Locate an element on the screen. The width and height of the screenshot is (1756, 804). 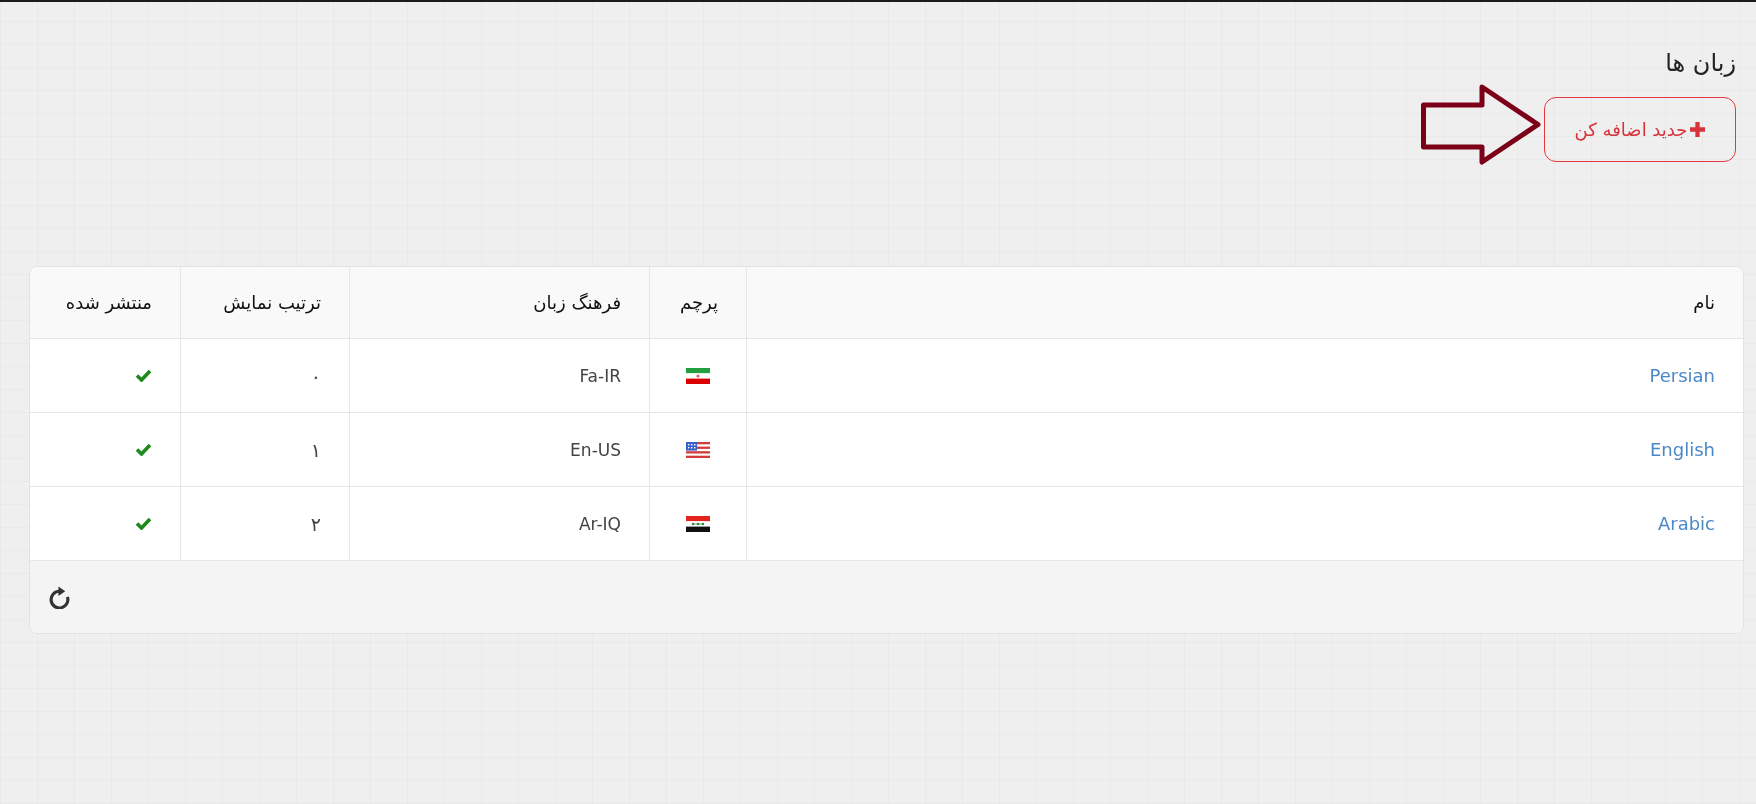
add-new-button: جدید اضافه کن is located at coordinates (1640, 129).